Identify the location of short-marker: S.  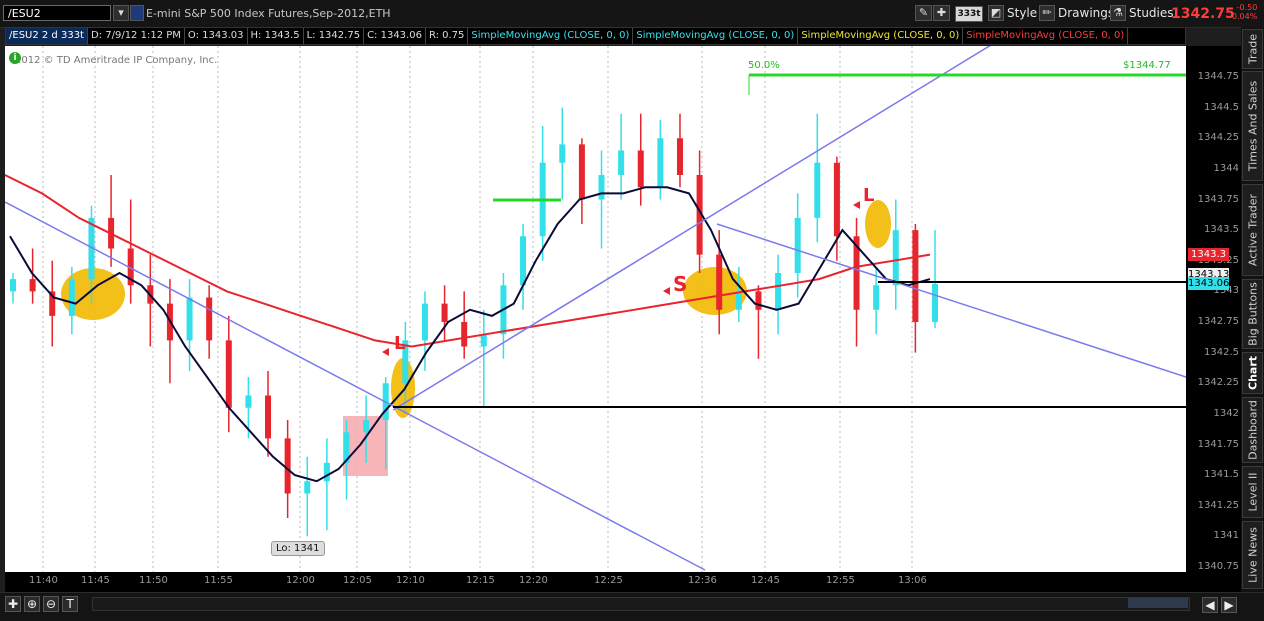
(680, 284).